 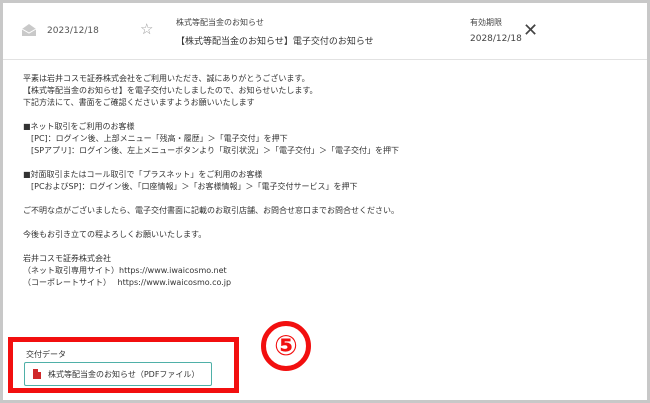 What do you see at coordinates (220, 22) in the screenshot?
I see `message-category: 株式等配当金のお知らせ` at bounding box center [220, 22].